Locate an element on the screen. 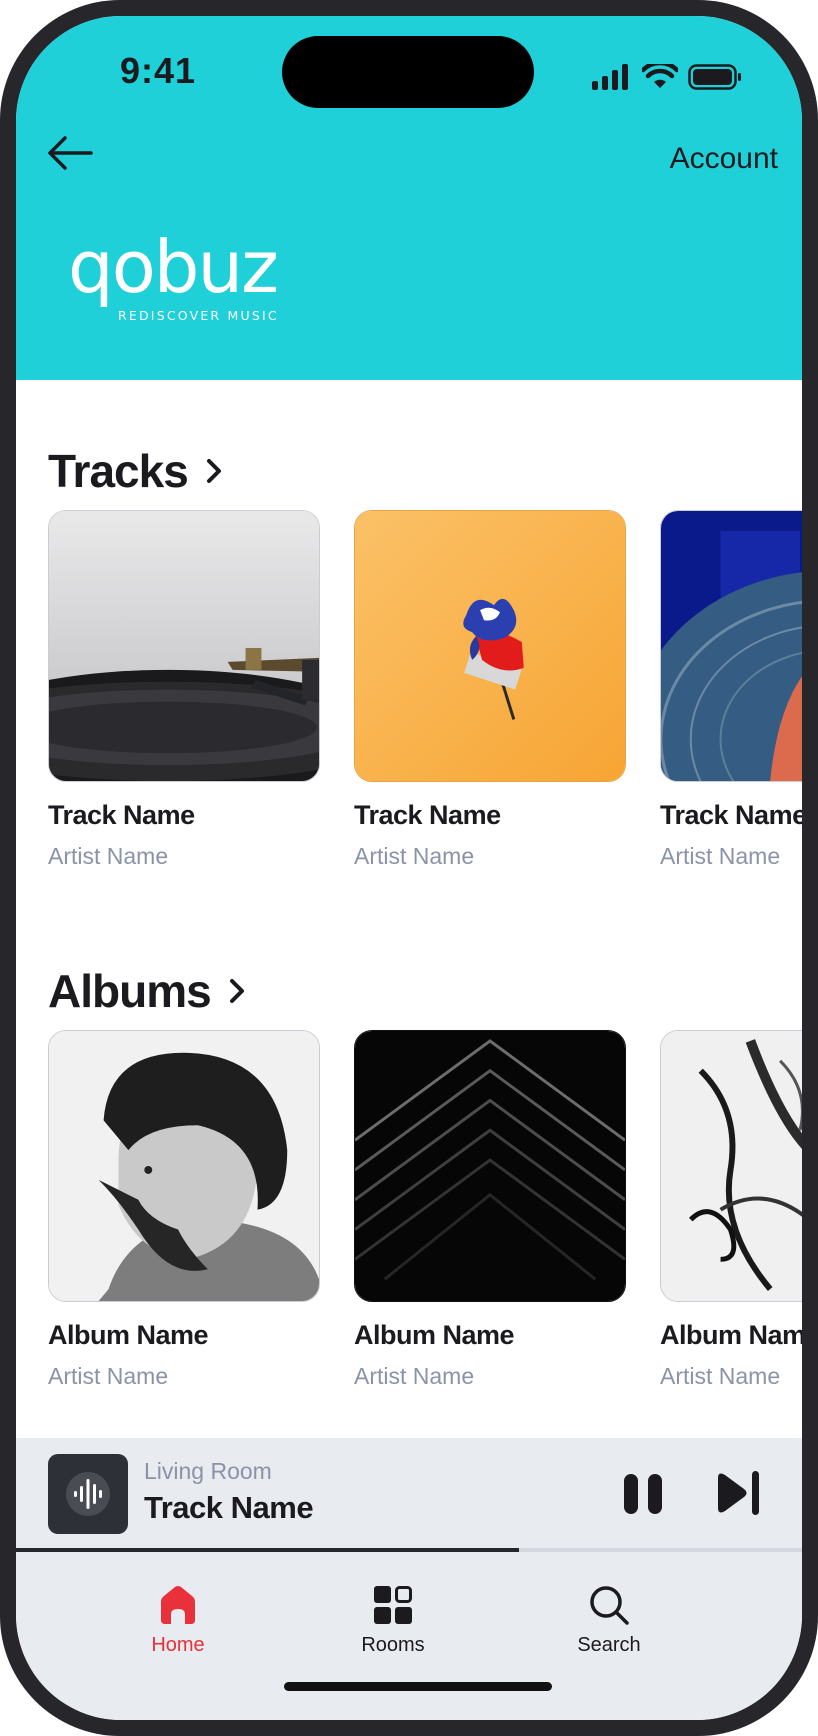 Image resolution: width=818 pixels, height=1736 pixels. player-artwork is located at coordinates (88, 1494).